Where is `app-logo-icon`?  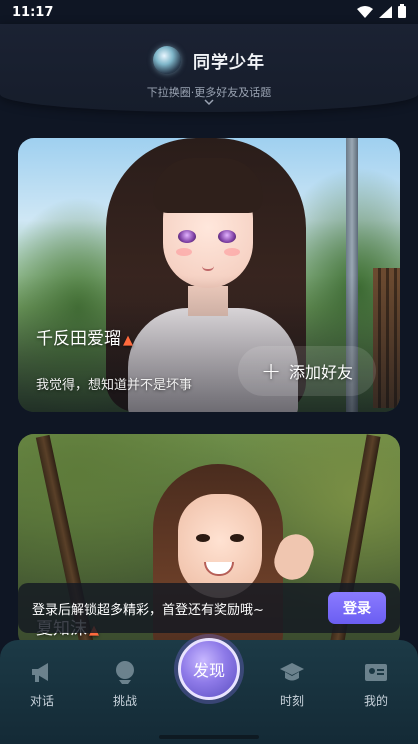 app-logo-icon is located at coordinates (167, 60).